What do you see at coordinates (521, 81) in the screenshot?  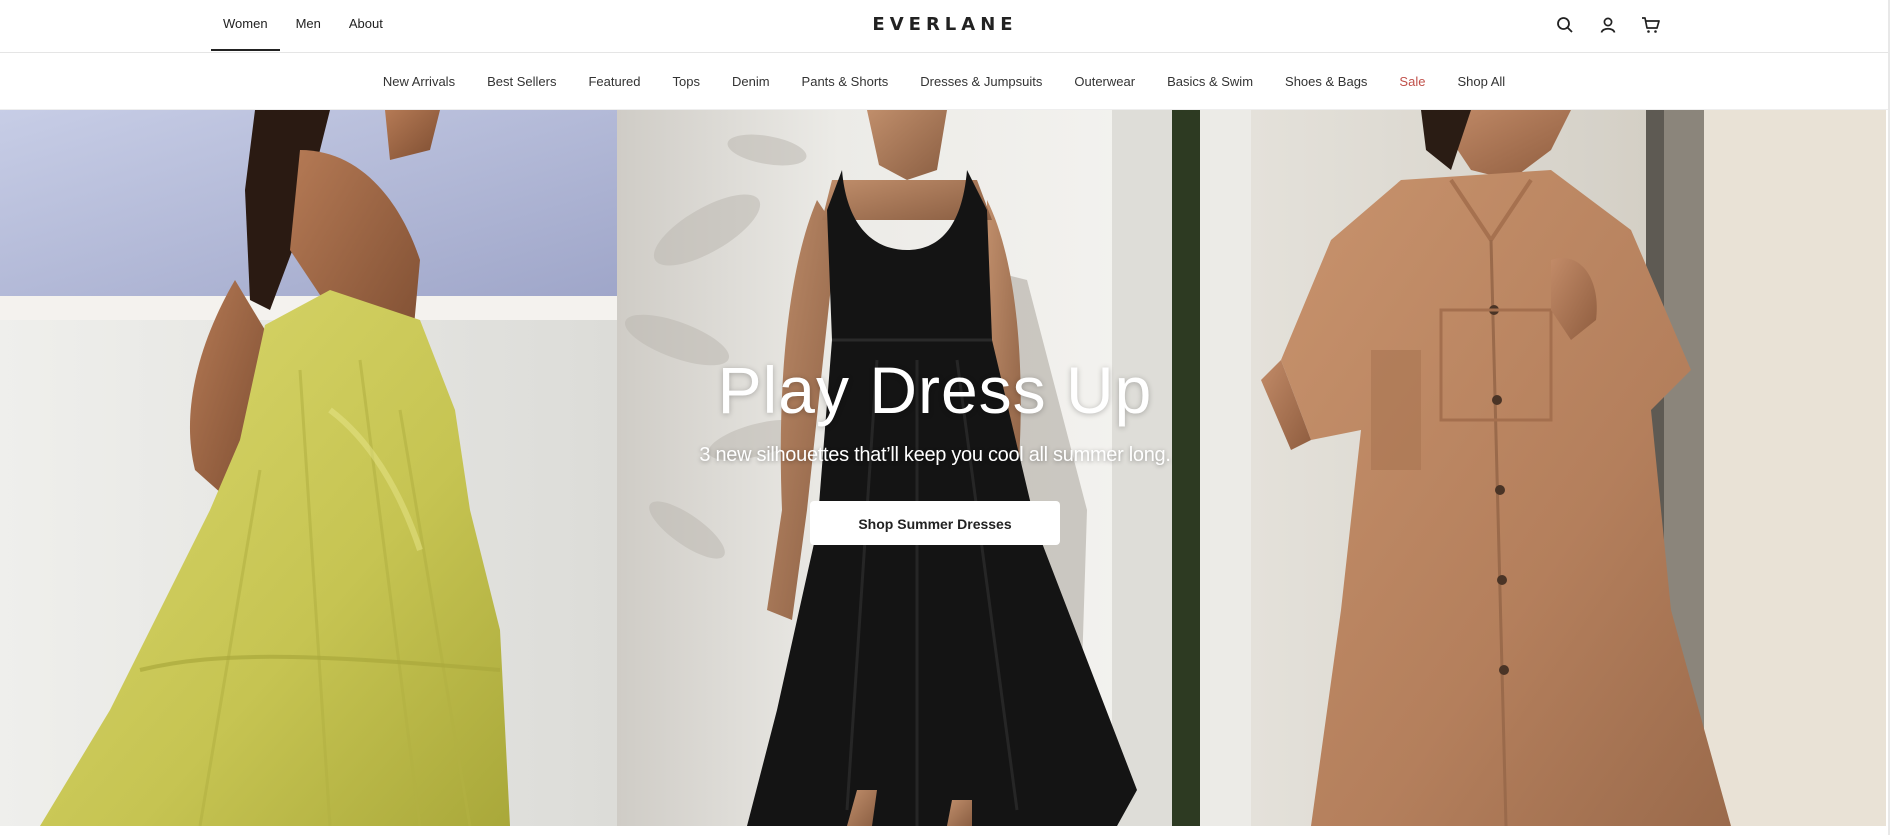 I see `category-best-sellers: Best Sellers` at bounding box center [521, 81].